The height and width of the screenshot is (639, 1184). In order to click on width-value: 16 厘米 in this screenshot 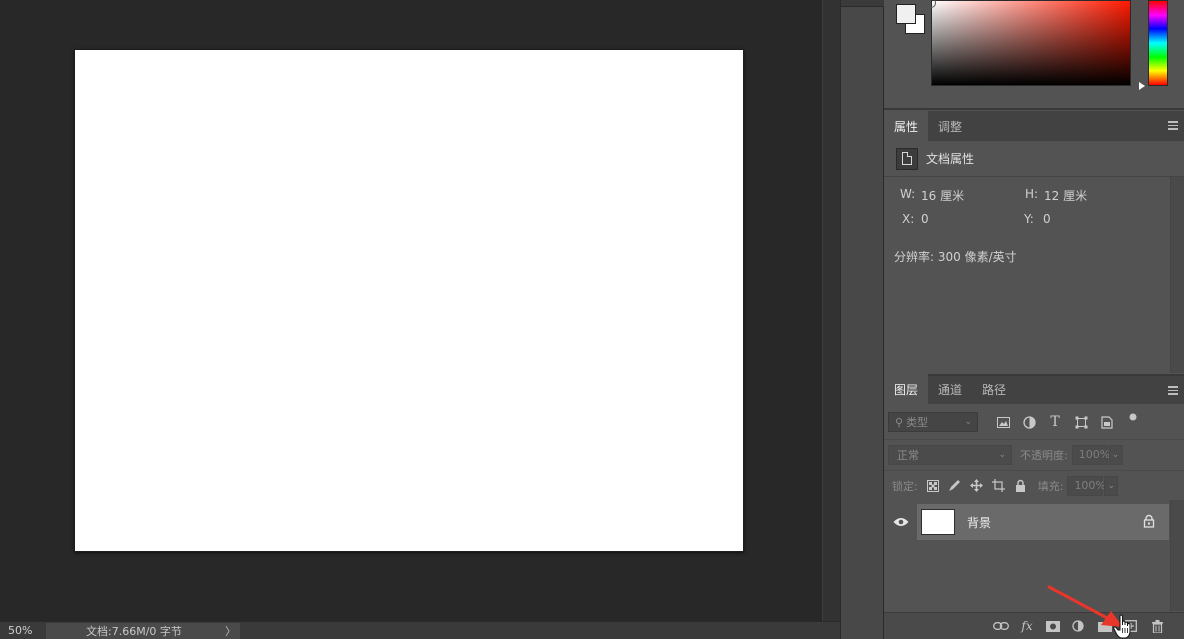, I will do `click(942, 195)`.